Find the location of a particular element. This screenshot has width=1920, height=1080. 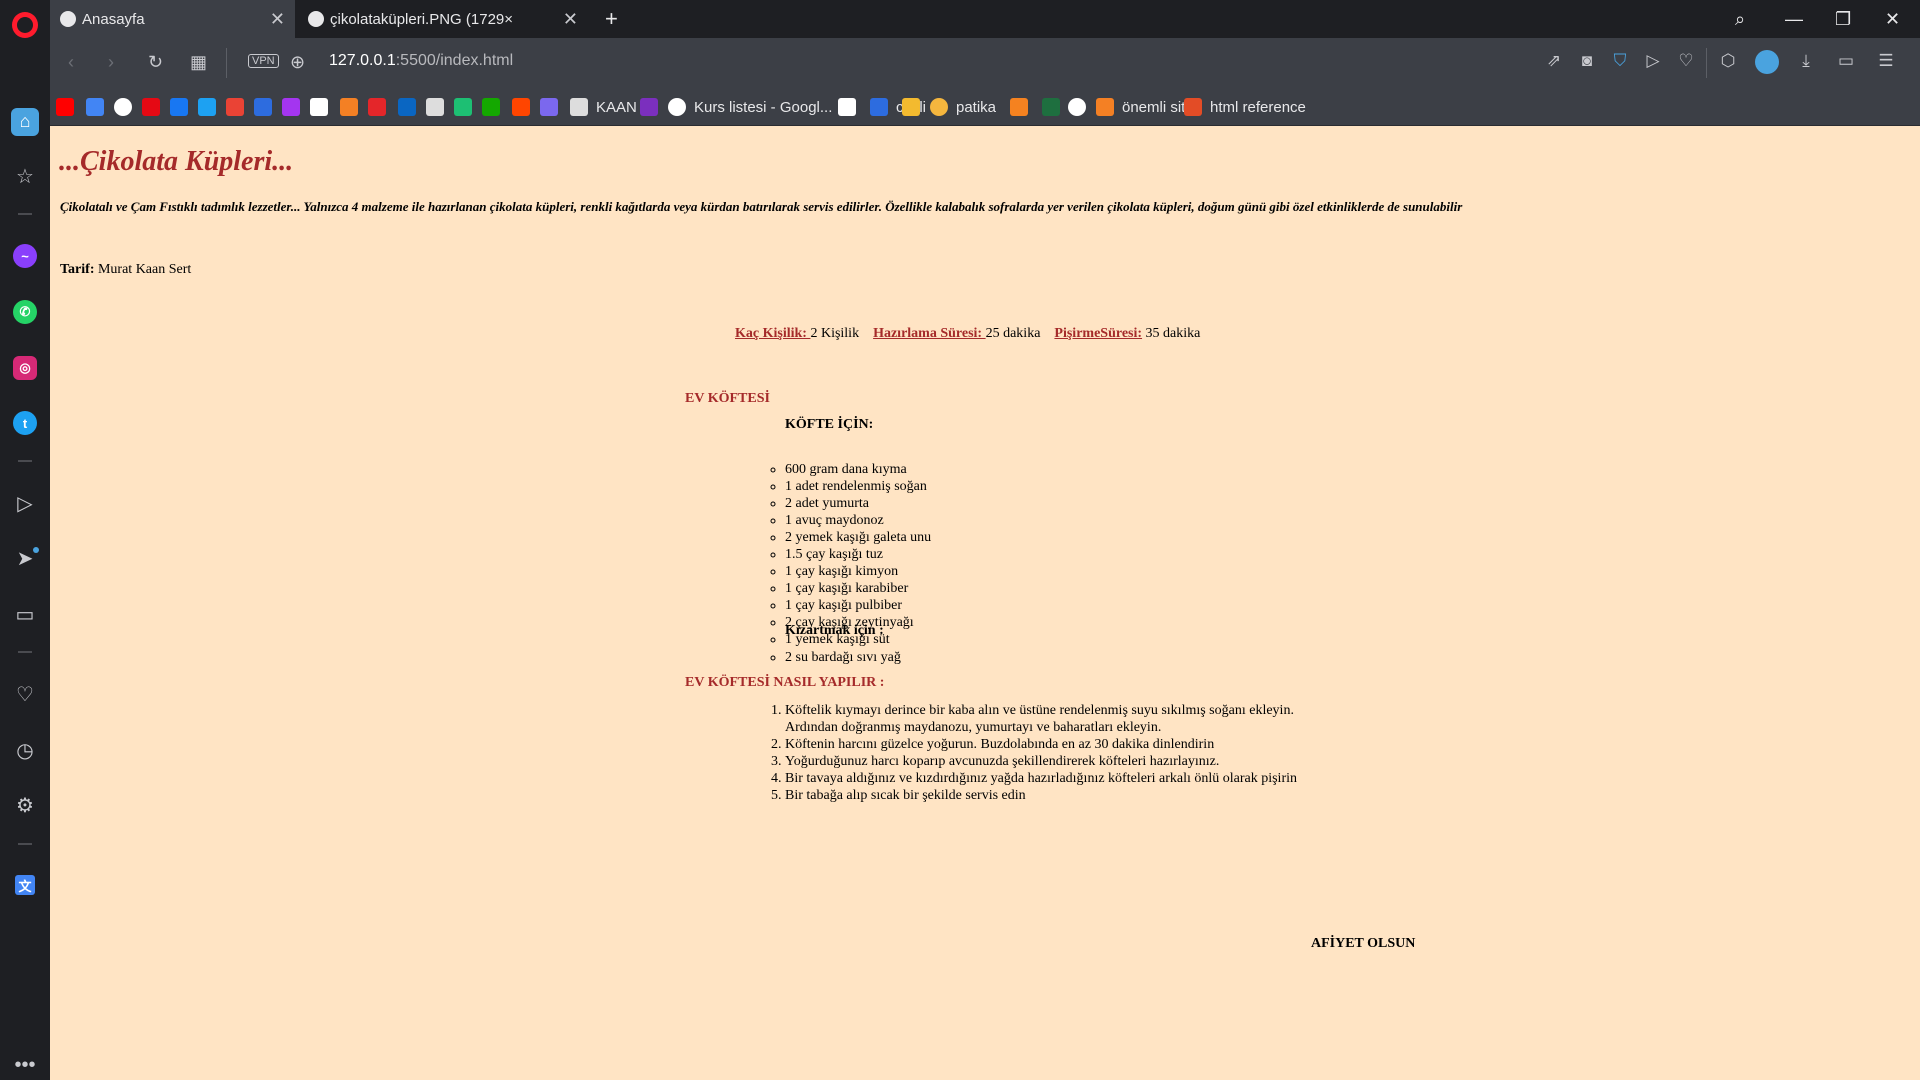

messenger-icon: ~ is located at coordinates (25, 256).